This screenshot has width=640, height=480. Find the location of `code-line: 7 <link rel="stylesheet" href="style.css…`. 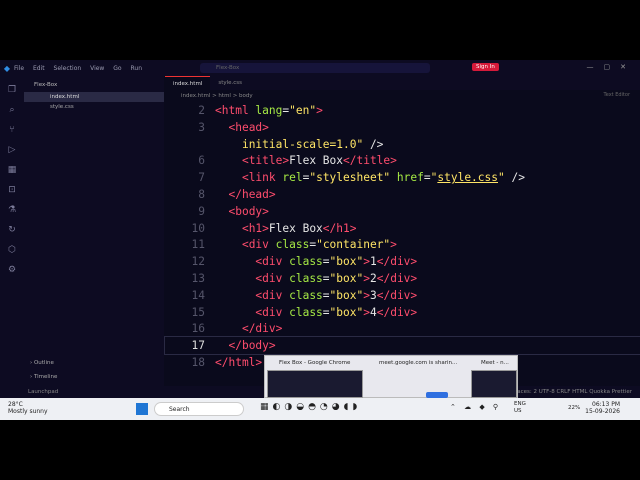

code-line: 7 <link rel="stylesheet" href="style.css… is located at coordinates (402, 177).